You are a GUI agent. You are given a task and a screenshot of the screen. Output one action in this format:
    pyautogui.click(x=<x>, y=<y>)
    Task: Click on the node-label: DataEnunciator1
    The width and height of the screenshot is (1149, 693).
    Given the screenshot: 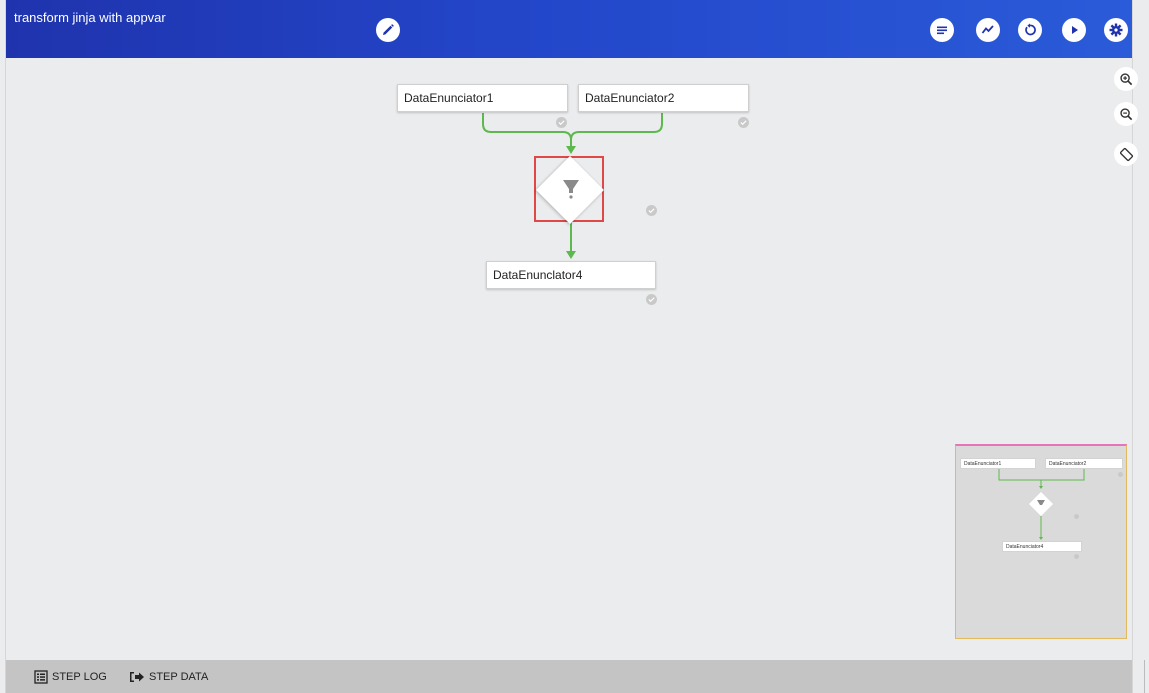 What is the action you would take?
    pyautogui.click(x=449, y=98)
    